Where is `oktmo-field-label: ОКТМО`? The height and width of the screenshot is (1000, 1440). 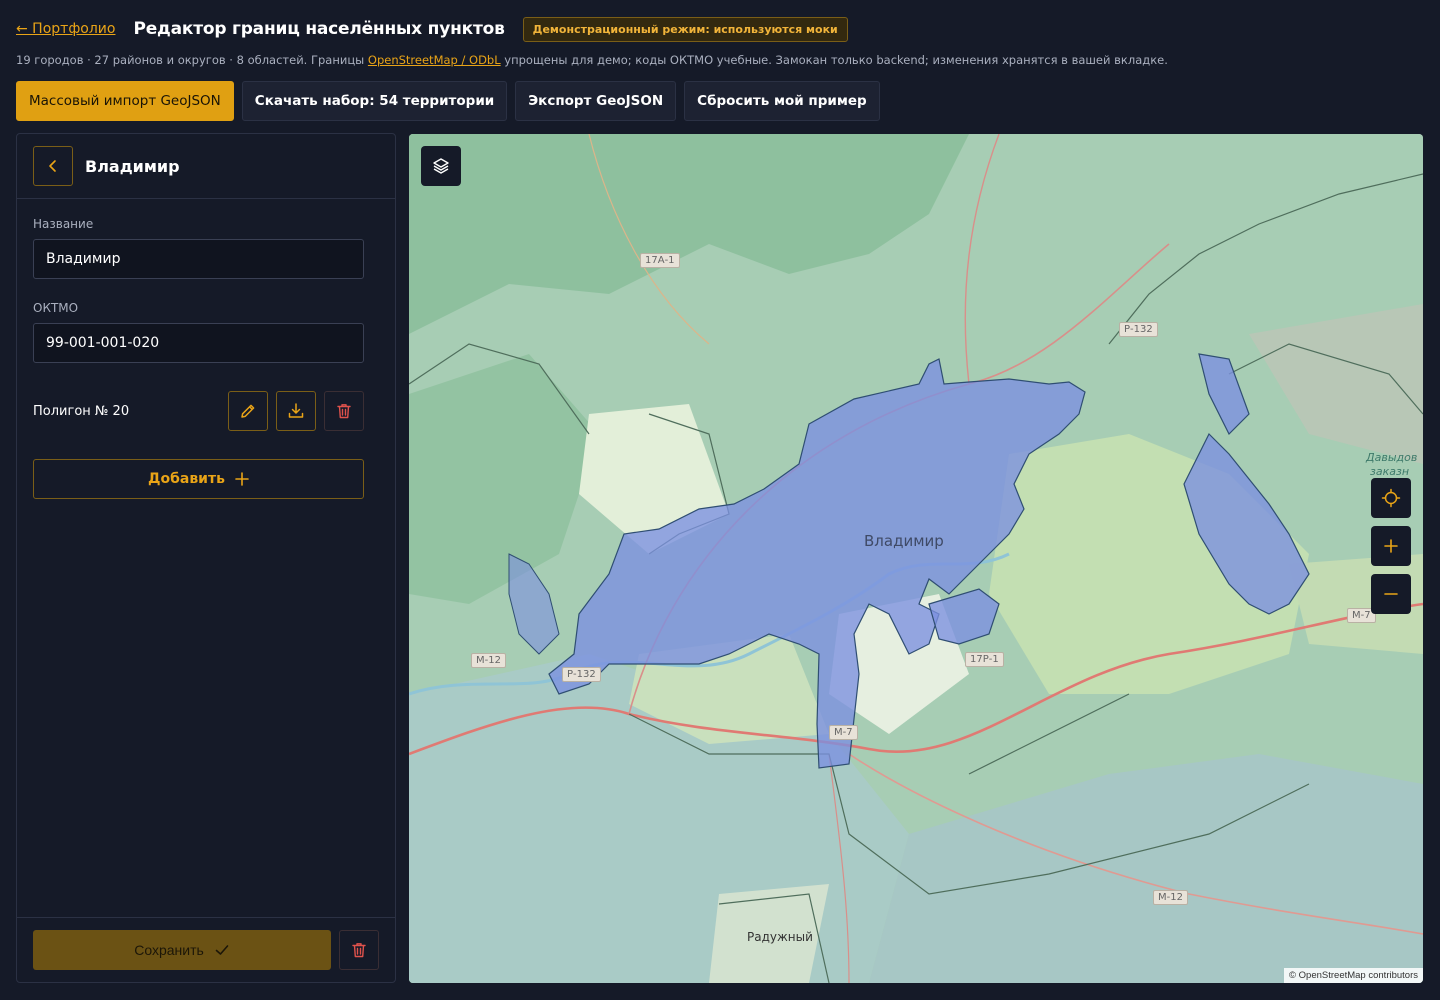
oktmo-field-label: ОКТМО is located at coordinates (56, 308).